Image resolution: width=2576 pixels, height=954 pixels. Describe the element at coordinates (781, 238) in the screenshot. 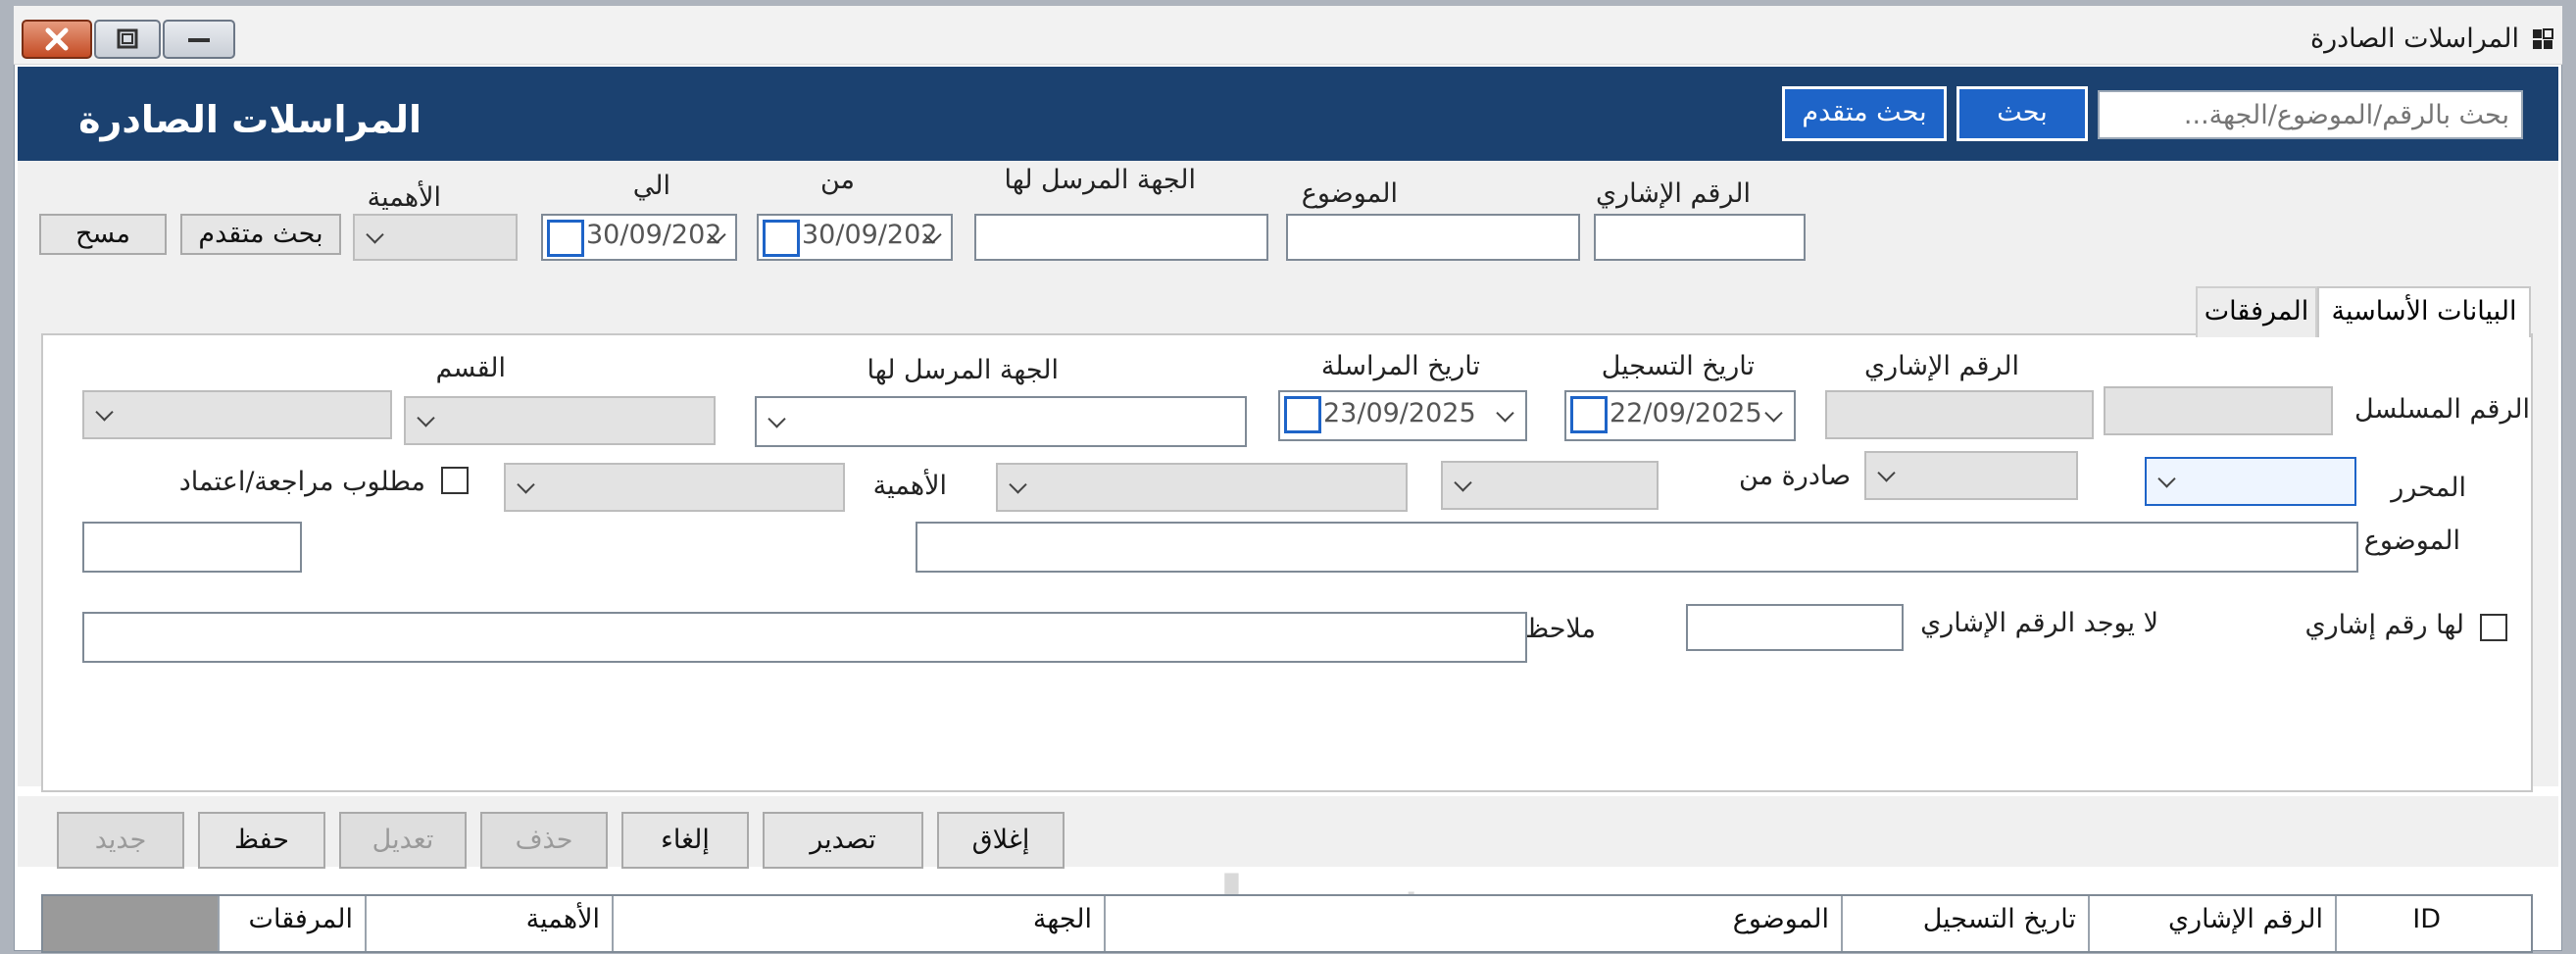

I see `from-date-checkbox` at that location.